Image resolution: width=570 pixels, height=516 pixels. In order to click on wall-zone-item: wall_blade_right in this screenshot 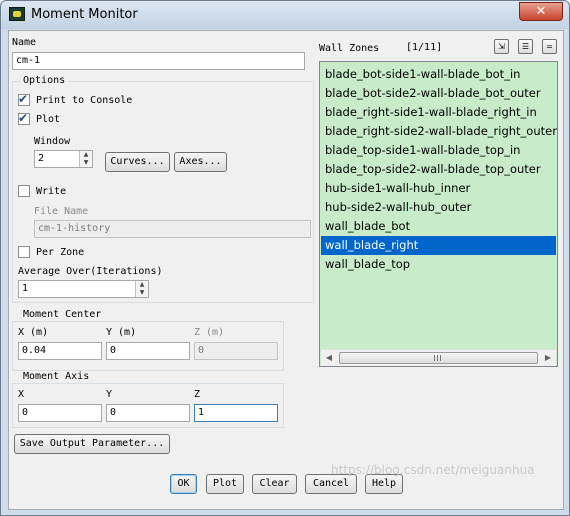, I will do `click(438, 245)`.